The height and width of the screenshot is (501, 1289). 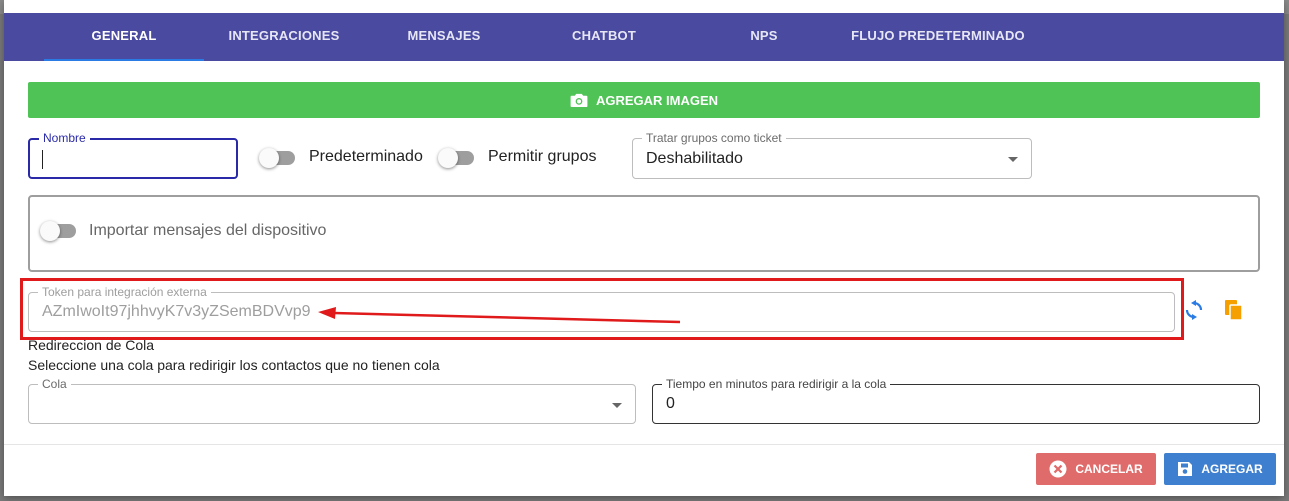 What do you see at coordinates (1058, 469) in the screenshot?
I see `cancel-icon` at bounding box center [1058, 469].